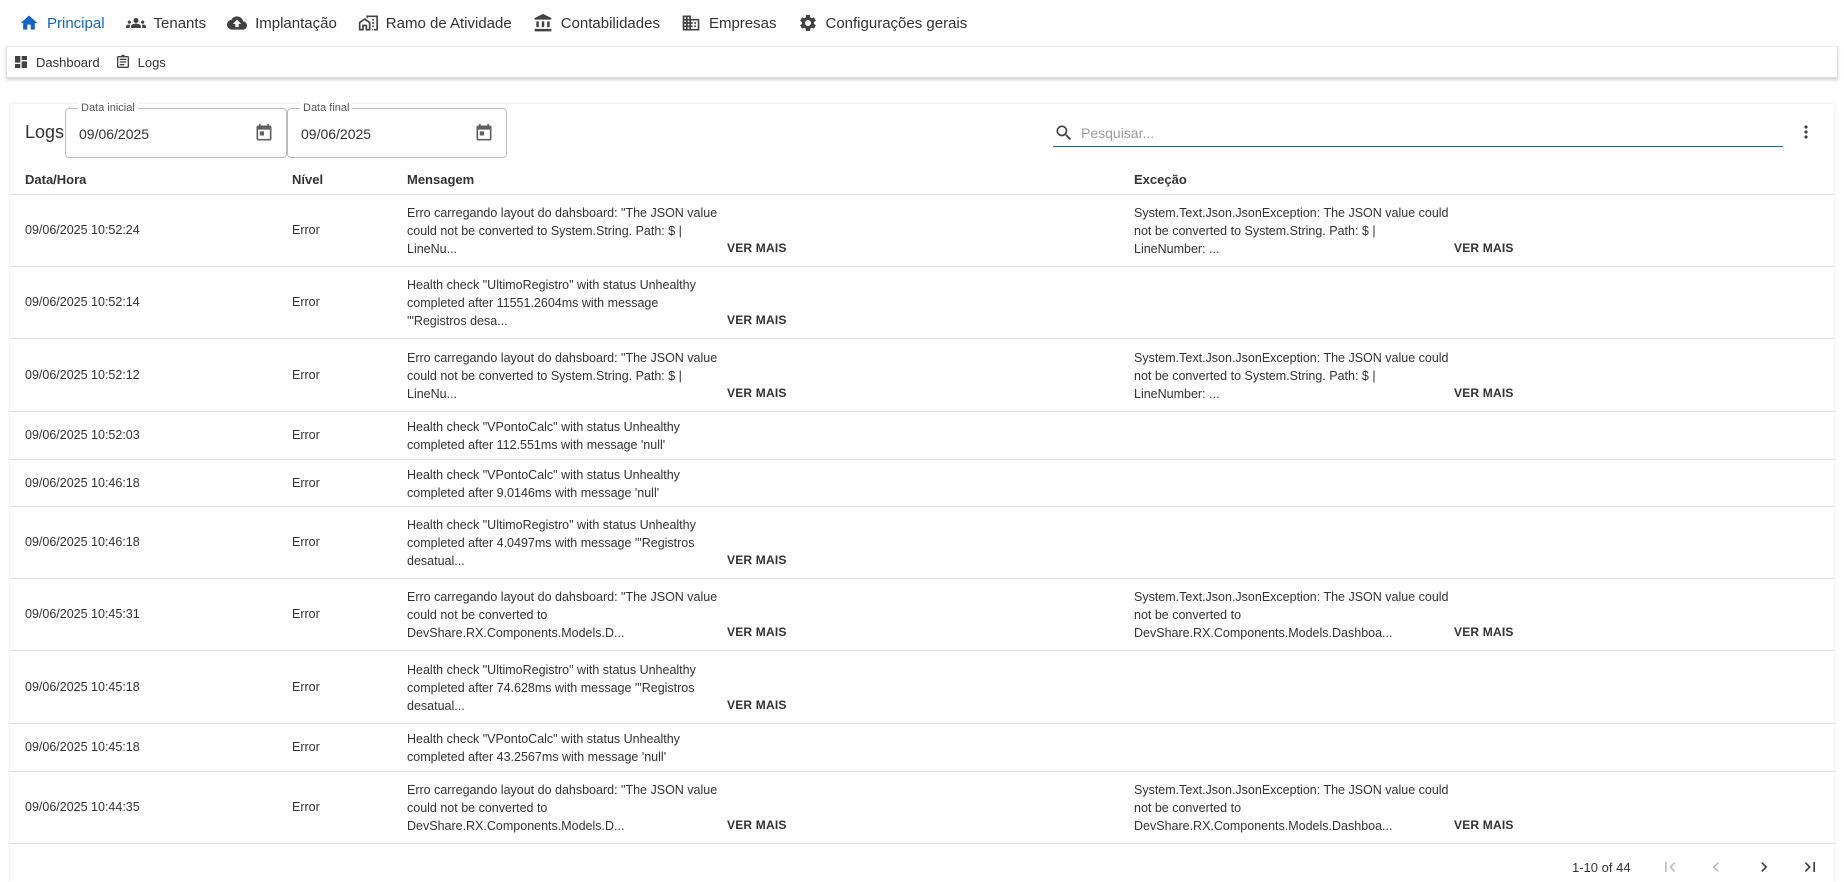 Image resolution: width=1844 pixels, height=882 pixels. Describe the element at coordinates (82, 230) in the screenshot. I see `log-datetime: 09/06/2025 10:52:24` at that location.